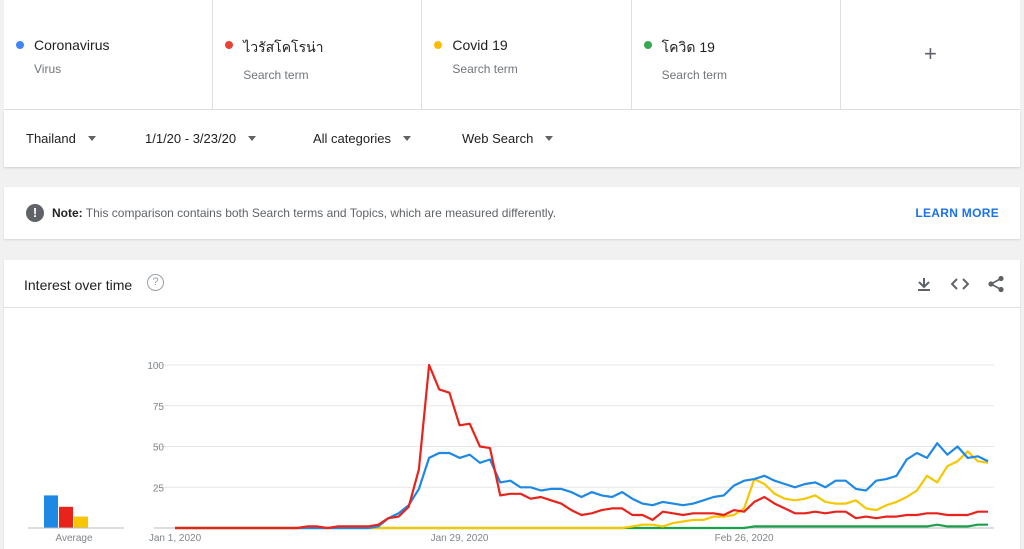 This screenshot has height=549, width=1024. I want to click on add-term-button: +, so click(930, 54).